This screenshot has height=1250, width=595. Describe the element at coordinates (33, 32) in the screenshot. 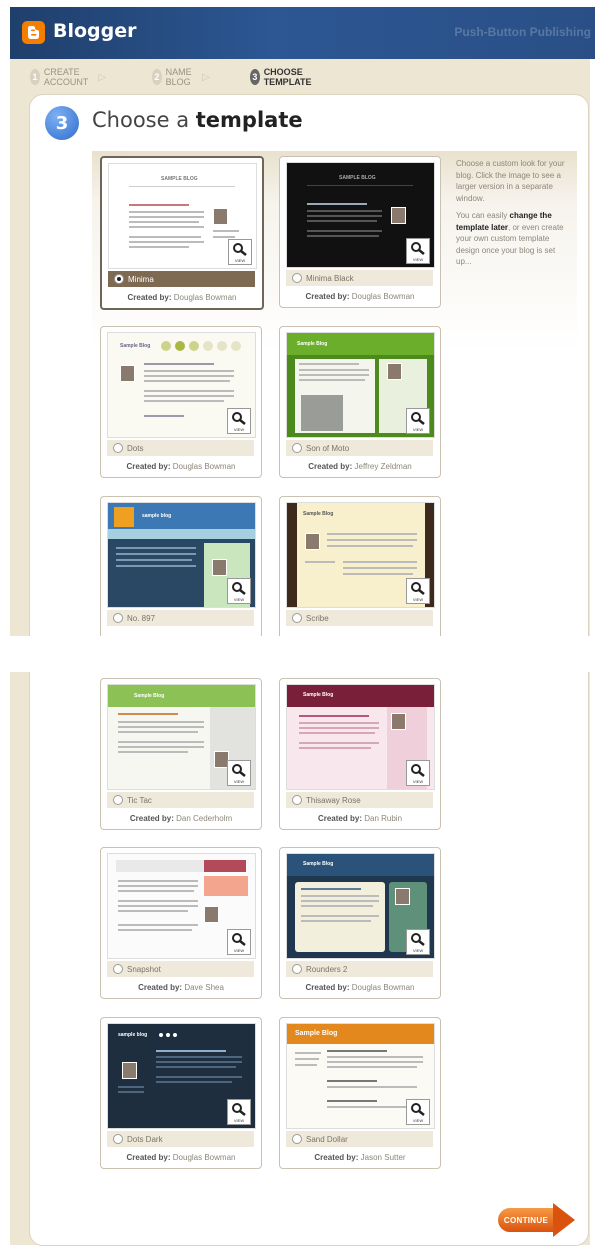

I see `blogger-logo-icon` at that location.